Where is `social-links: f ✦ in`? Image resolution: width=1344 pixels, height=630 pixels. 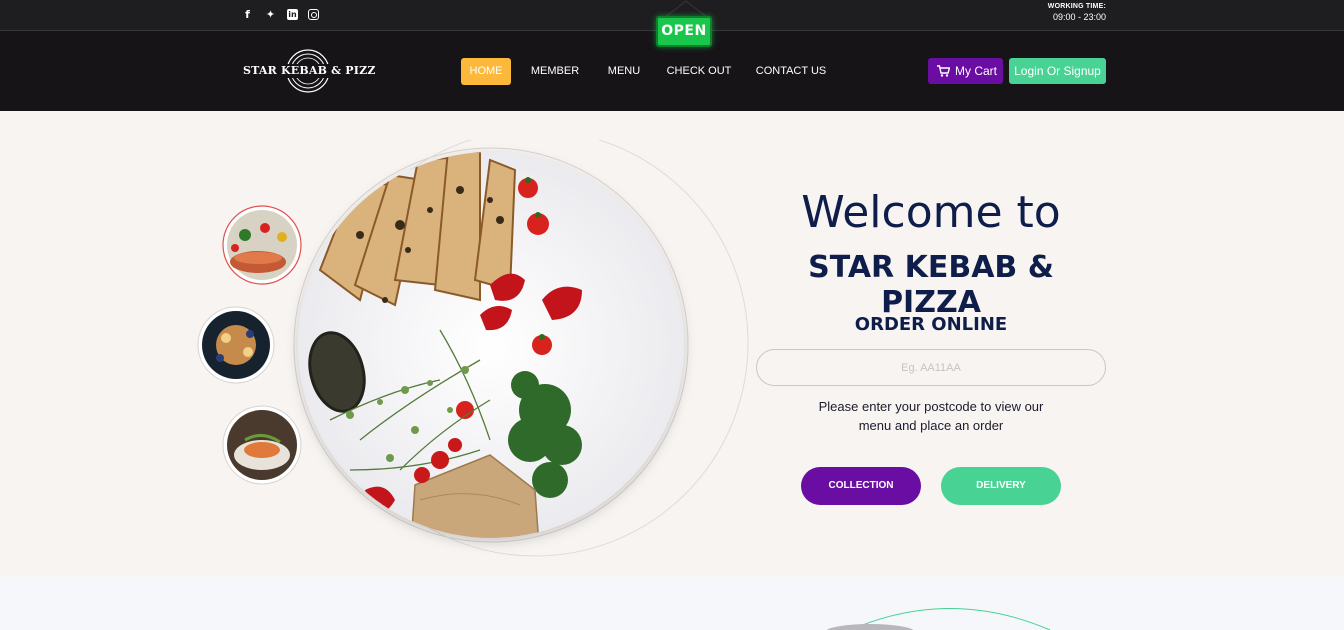
social-links: f ✦ in is located at coordinates (280, 14).